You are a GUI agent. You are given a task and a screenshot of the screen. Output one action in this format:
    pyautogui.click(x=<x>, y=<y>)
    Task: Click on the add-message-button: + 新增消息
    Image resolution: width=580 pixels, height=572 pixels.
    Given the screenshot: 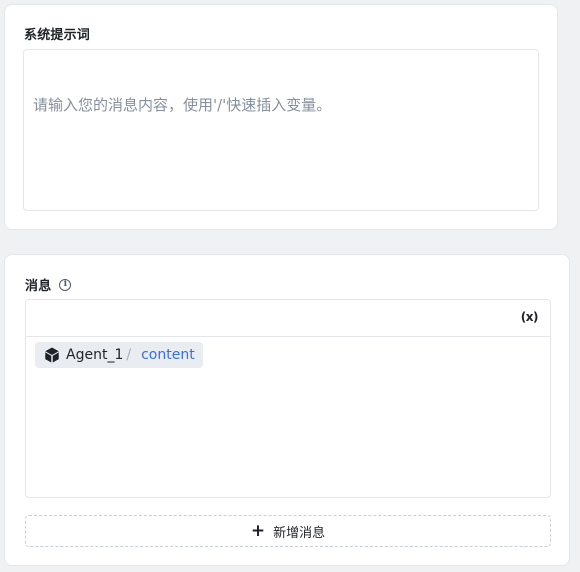 What is the action you would take?
    pyautogui.click(x=288, y=531)
    